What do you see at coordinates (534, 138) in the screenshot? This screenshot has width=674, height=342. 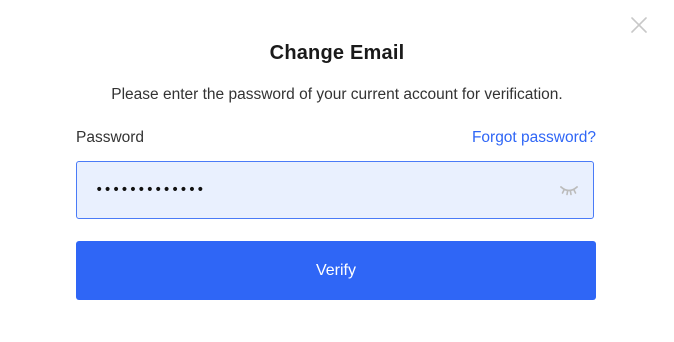 I see `forgot-password-link: Forgot password?` at bounding box center [534, 138].